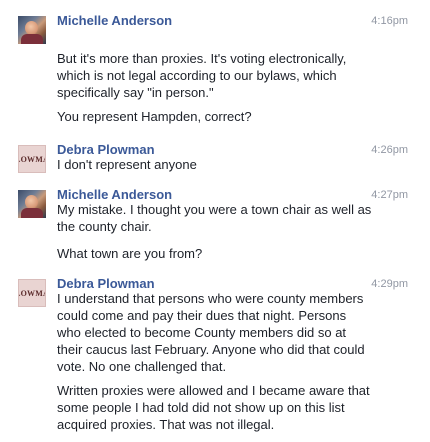 This screenshot has height=442, width=430. I want to click on message-text: What town are you from?, so click(130, 253).